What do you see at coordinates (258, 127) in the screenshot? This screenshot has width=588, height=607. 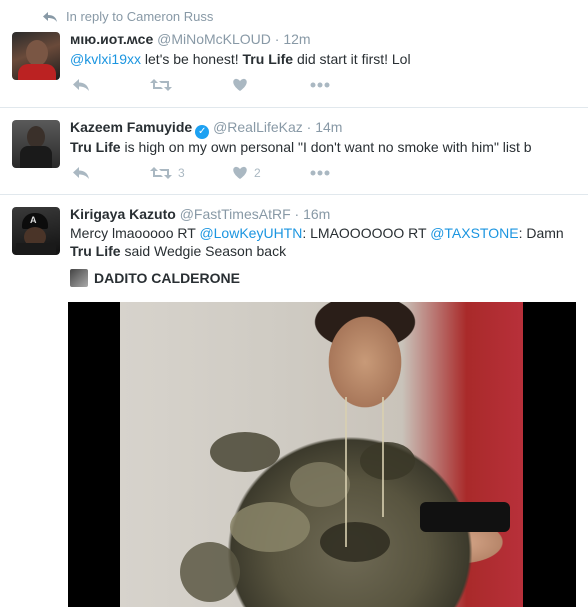 I see `user-handle: @RealLifeKaz` at bounding box center [258, 127].